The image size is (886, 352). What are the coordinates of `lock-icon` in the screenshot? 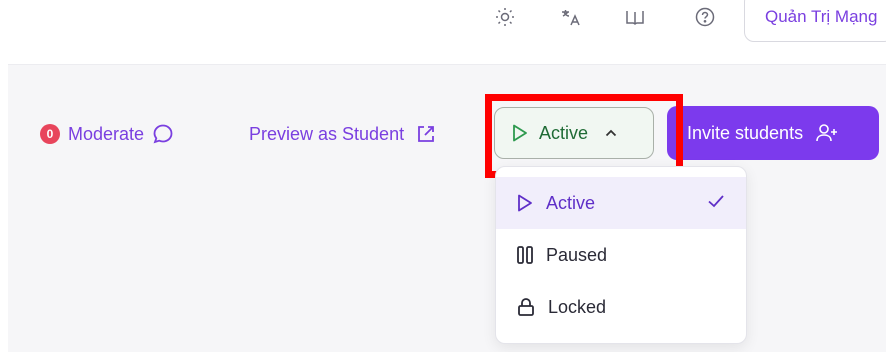 It's located at (526, 307).